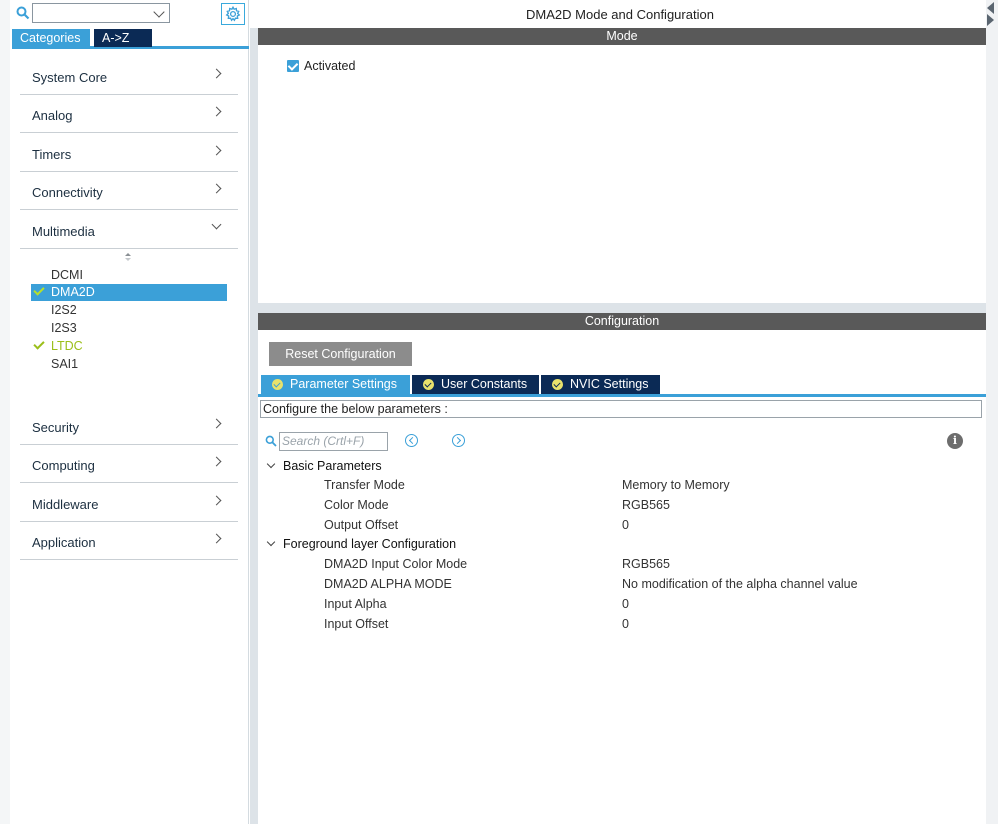  Describe the element at coordinates (129, 275) in the screenshot. I see `list-item-dcmi: DCMI` at that location.